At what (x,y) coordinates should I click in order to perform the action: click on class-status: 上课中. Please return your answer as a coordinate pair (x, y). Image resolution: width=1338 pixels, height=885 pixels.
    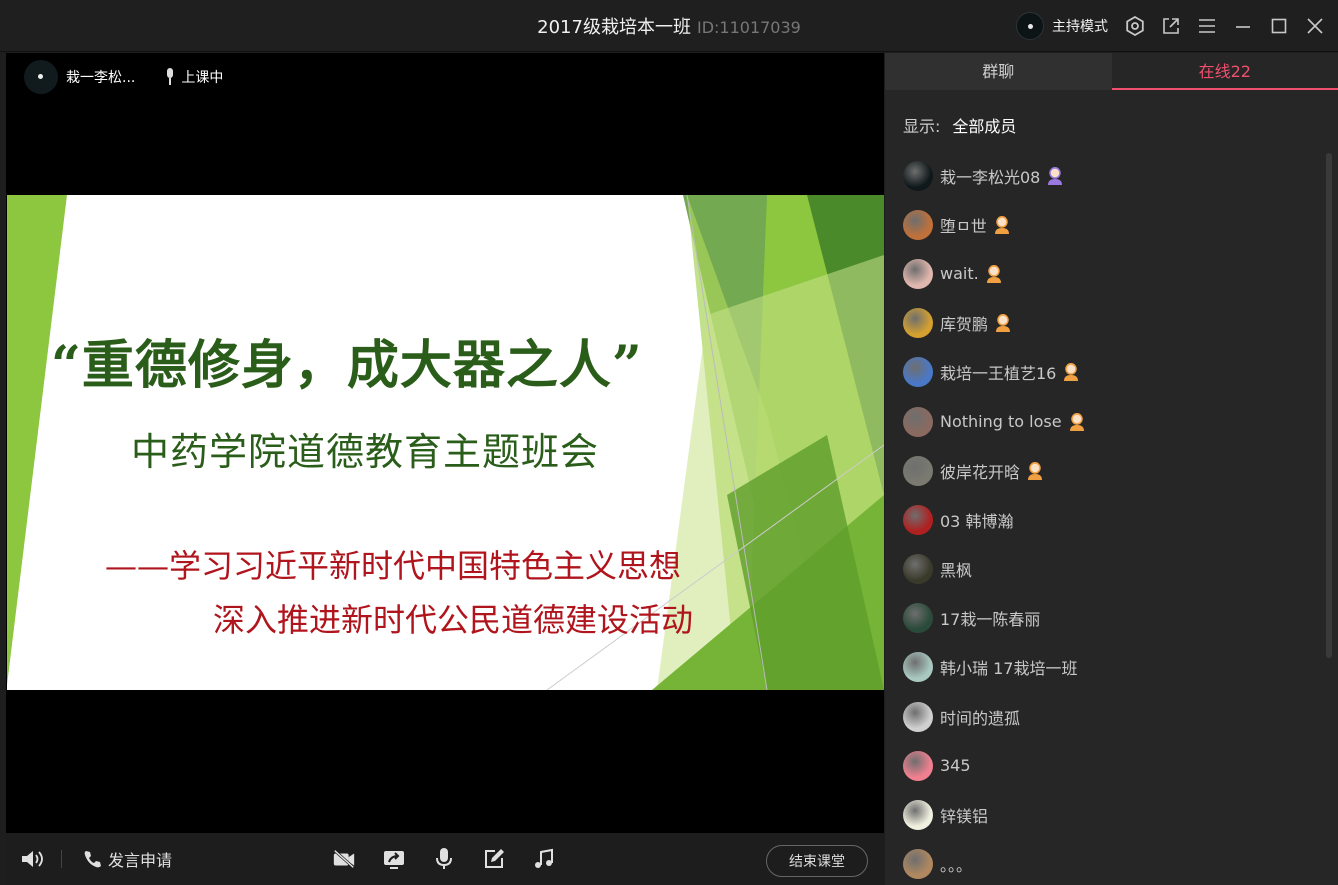
    Looking at the image, I should click on (193, 77).